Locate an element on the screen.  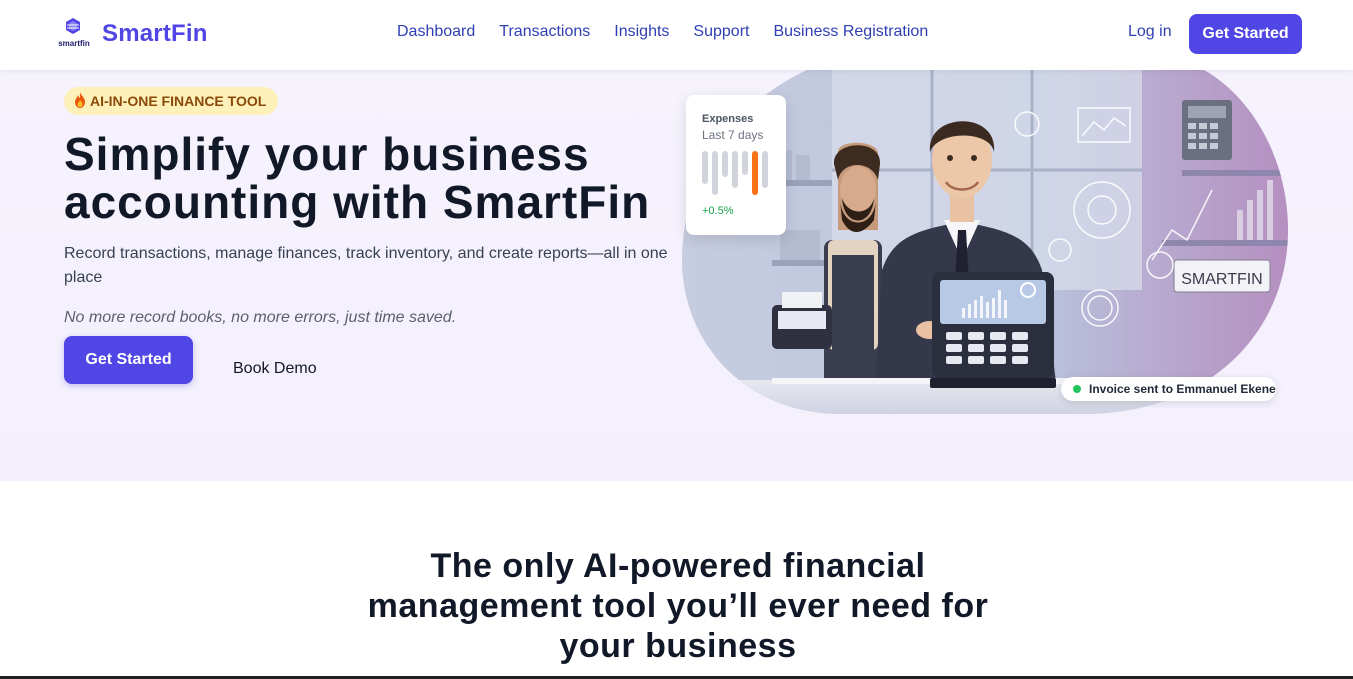
nav-link-business-registration: Business Registration is located at coordinates (850, 32).